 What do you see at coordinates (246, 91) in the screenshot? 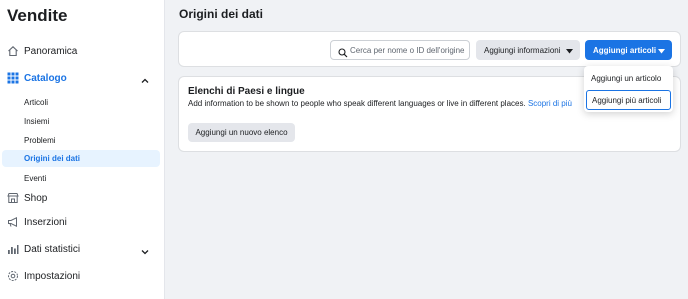
I see `card-title: Elenchi di Paesi e lingue` at bounding box center [246, 91].